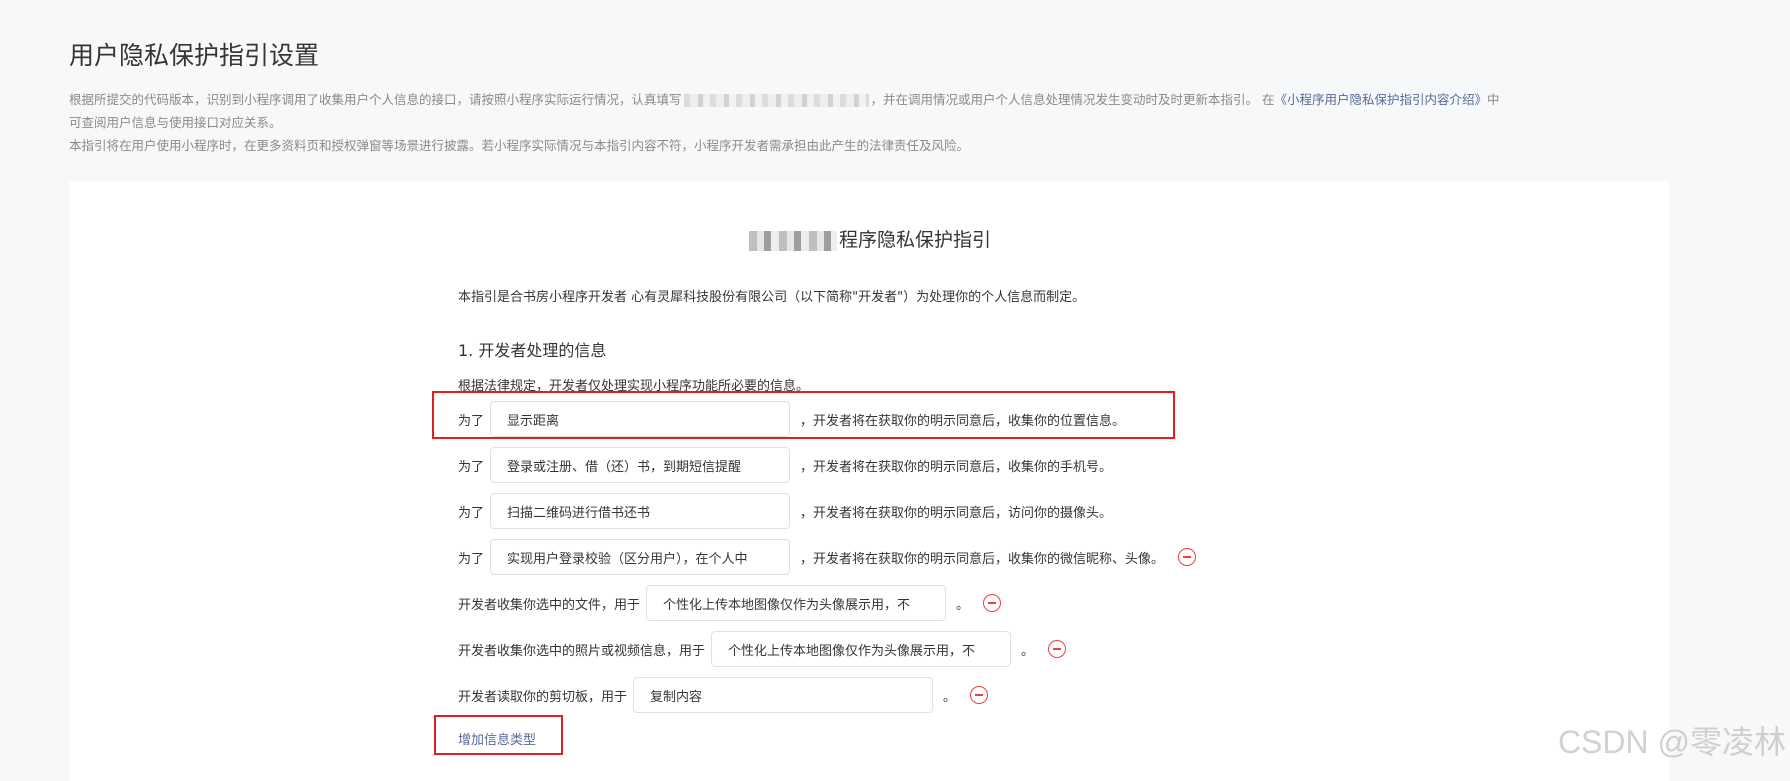 The width and height of the screenshot is (1790, 781). Describe the element at coordinates (640, 511) in the screenshot. I see `purpose-input-camera: 扫描二维码进行借书还书` at that location.